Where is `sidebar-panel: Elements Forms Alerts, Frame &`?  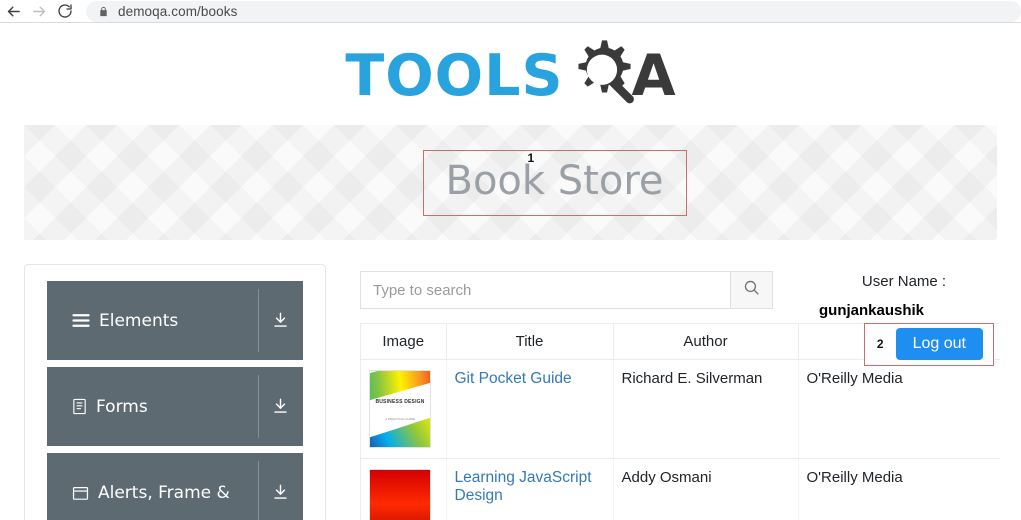
sidebar-panel: Elements Forms Alerts, Frame & is located at coordinates (175, 392).